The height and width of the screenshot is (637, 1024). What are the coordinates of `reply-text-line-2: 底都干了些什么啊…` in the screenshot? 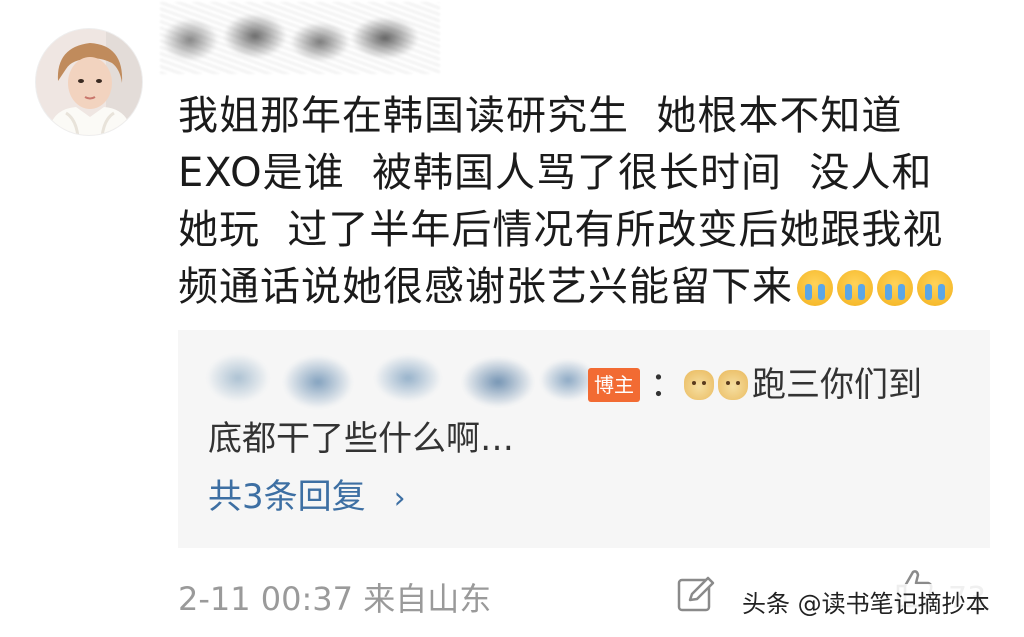 It's located at (361, 439).